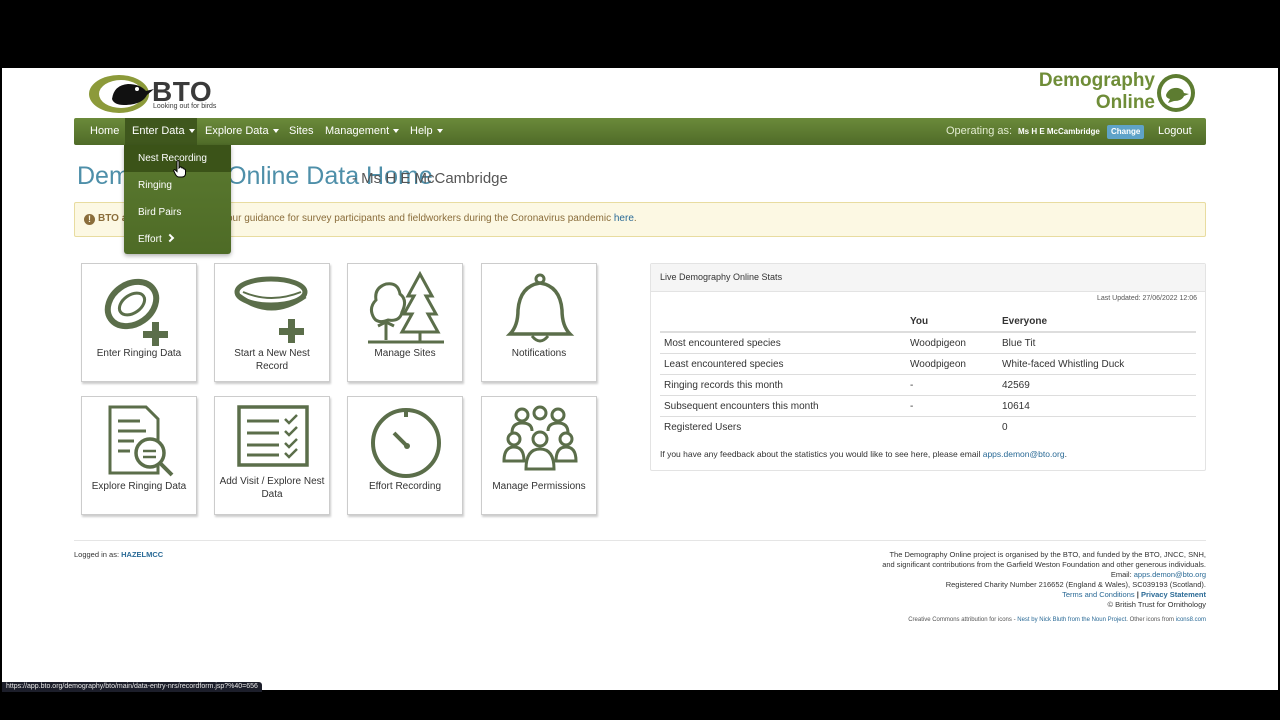  What do you see at coordinates (635, 218) in the screenshot?
I see `alert-end: .` at bounding box center [635, 218].